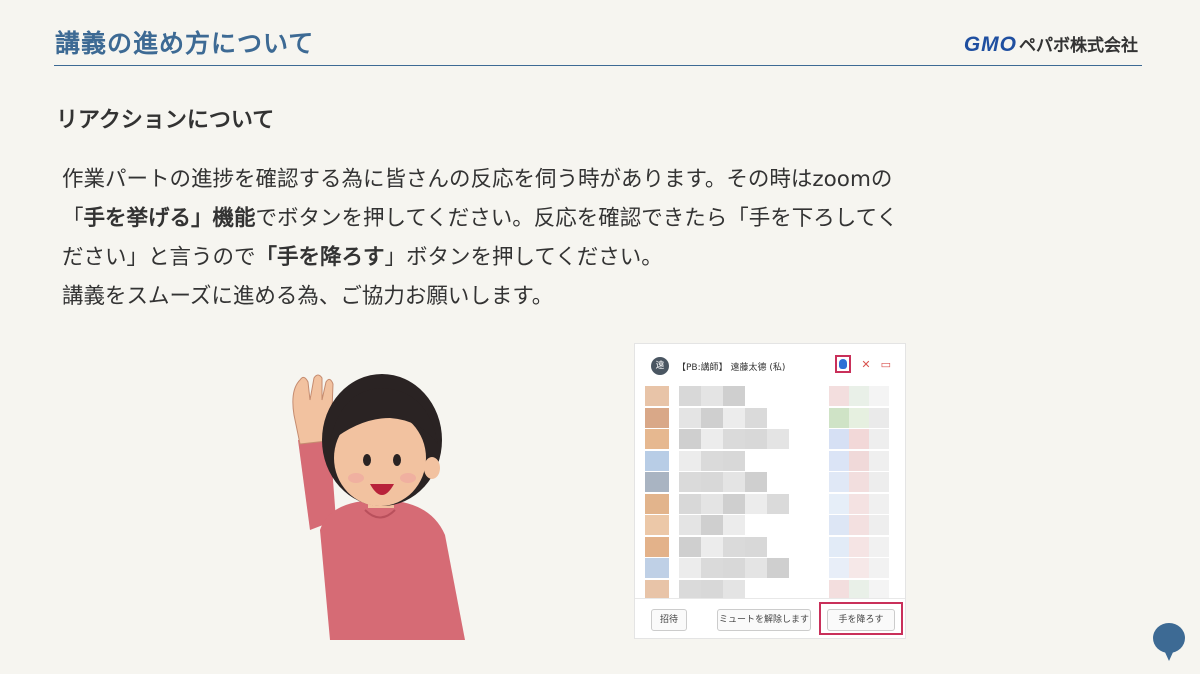 This screenshot has height=674, width=1200. I want to click on logo-gmo: GMO, so click(990, 44).